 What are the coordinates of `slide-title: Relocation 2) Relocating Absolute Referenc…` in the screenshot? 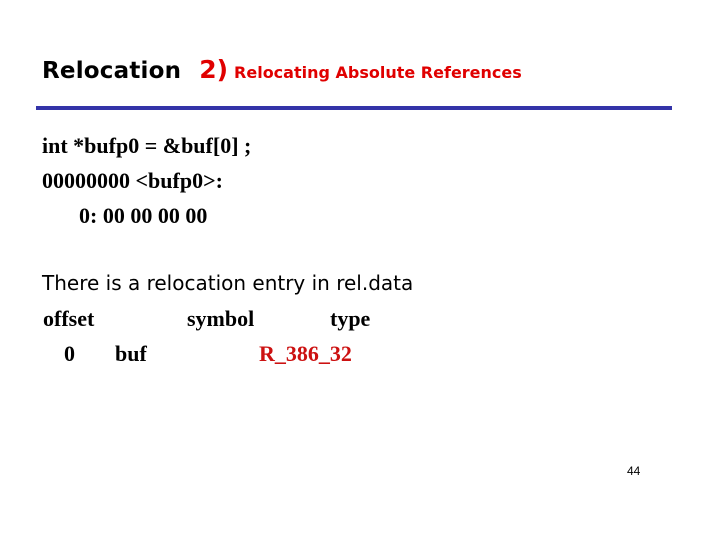 It's located at (282, 69).